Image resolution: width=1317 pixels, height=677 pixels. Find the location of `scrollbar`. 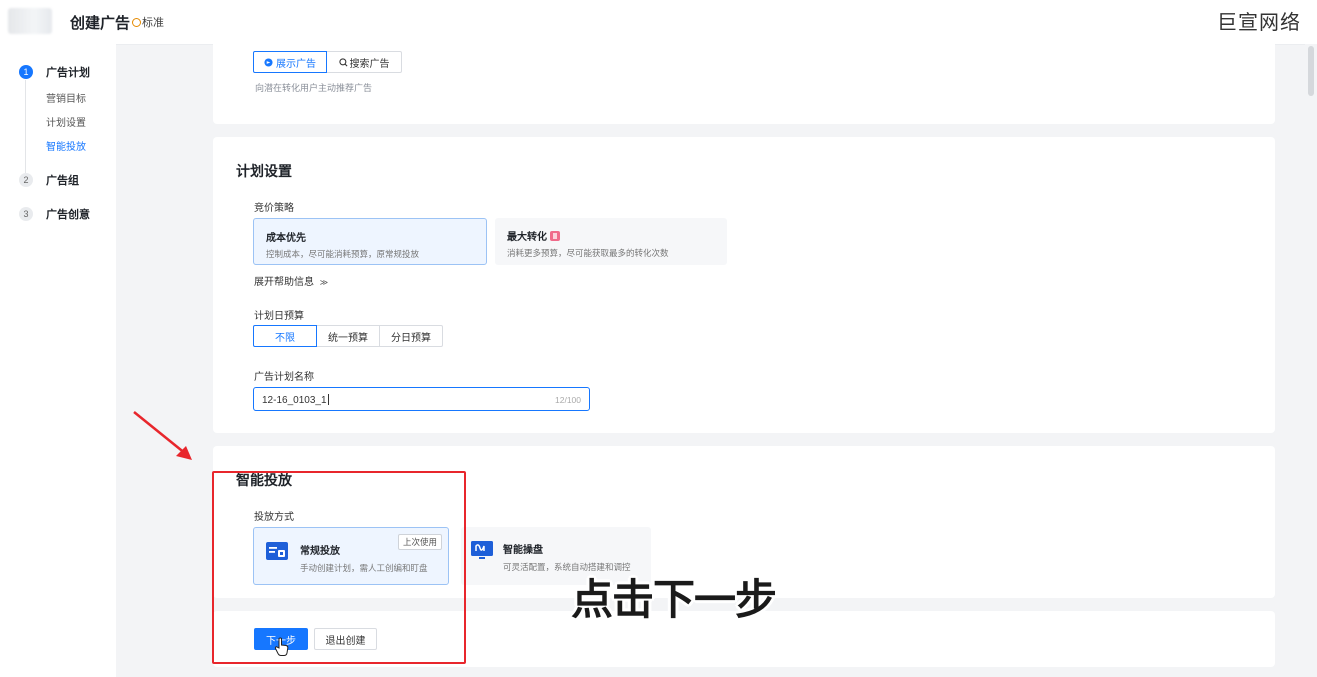

scrollbar is located at coordinates (1311, 360).